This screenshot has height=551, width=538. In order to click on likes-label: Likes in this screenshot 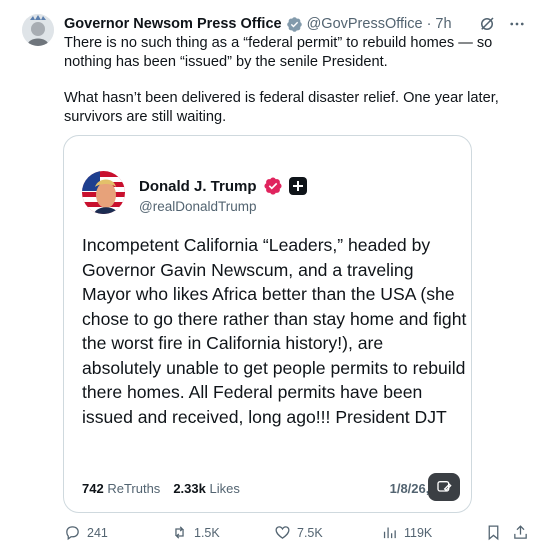, I will do `click(224, 488)`.